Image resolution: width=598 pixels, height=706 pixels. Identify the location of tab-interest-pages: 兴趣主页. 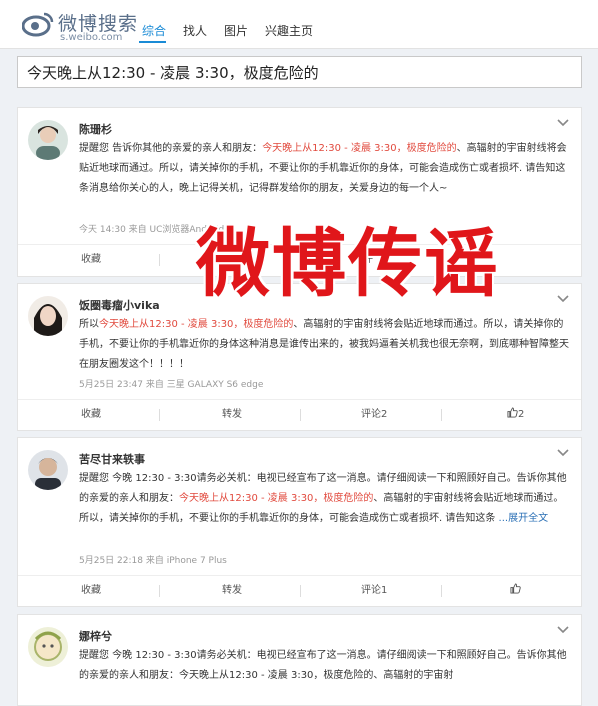
(289, 30).